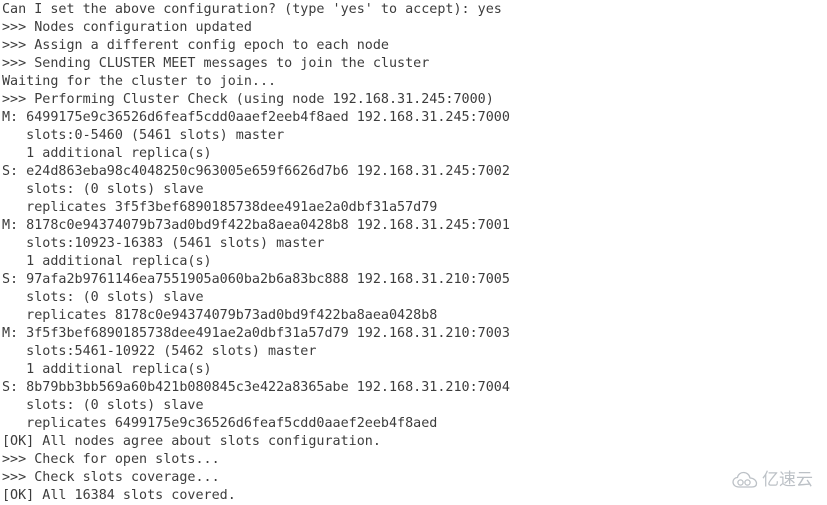 The width and height of the screenshot is (827, 505). What do you see at coordinates (127, 27) in the screenshot?
I see `console-line: >>> Nodes configuration updated` at bounding box center [127, 27].